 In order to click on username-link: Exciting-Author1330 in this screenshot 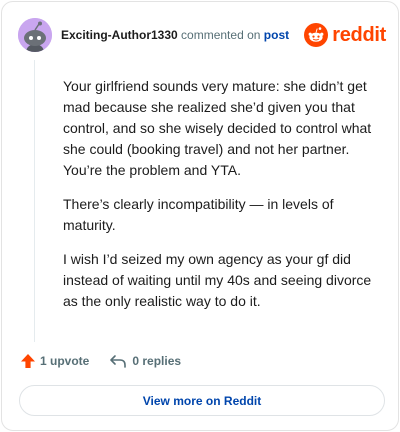, I will do `click(119, 35)`.